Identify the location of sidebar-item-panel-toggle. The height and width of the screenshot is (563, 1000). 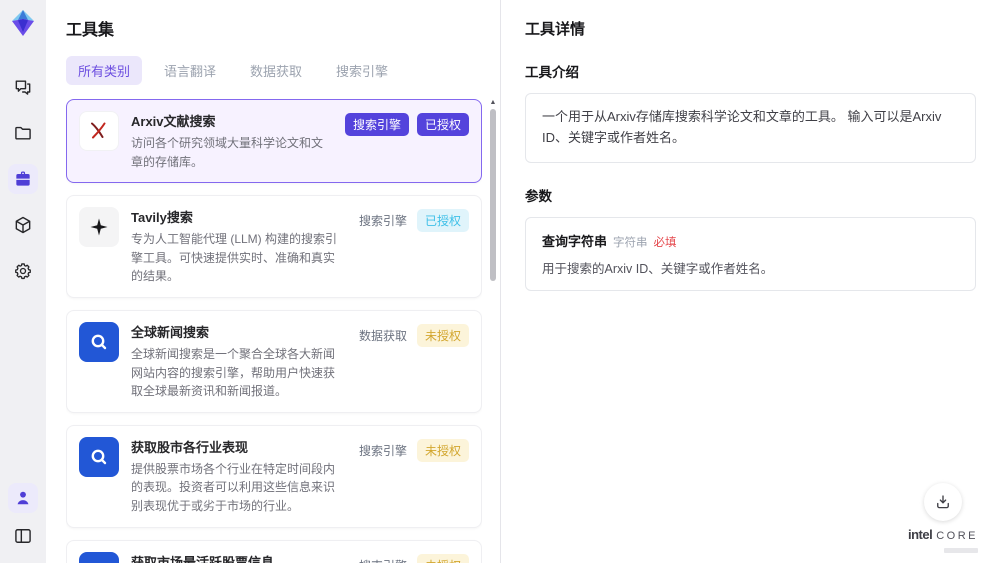
(23, 536).